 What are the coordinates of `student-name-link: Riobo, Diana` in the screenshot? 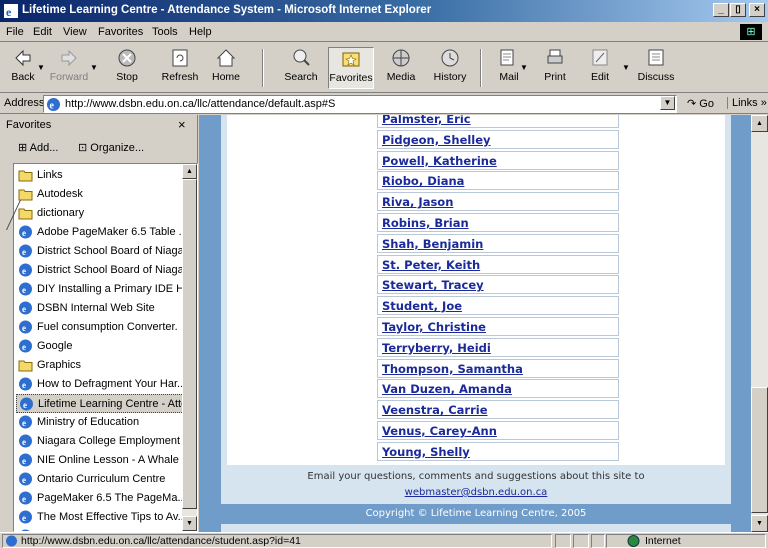 It's located at (423, 181).